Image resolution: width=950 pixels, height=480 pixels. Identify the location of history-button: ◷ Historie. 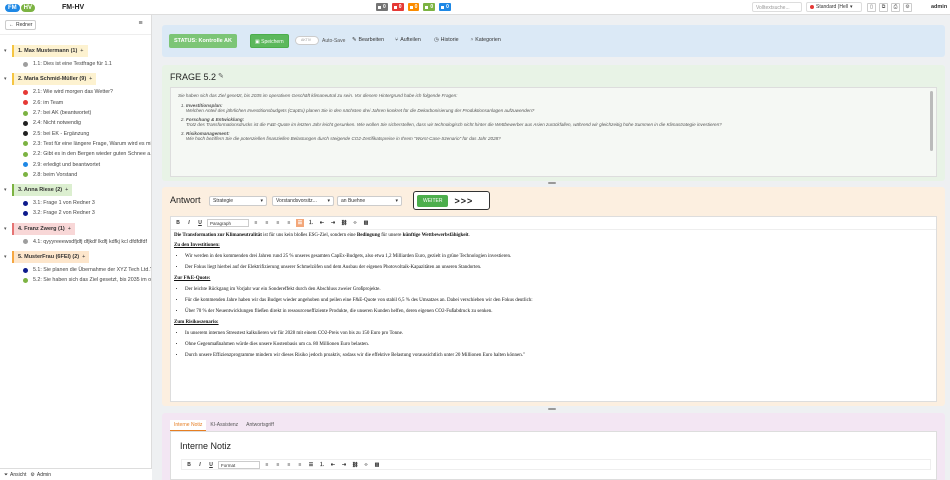
(446, 40).